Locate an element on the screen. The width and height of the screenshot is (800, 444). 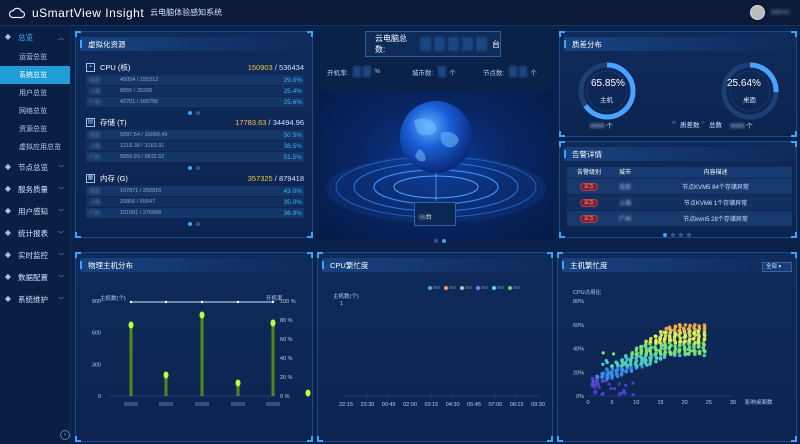
node-count: 节点数: 个 is located at coordinates (510, 71).